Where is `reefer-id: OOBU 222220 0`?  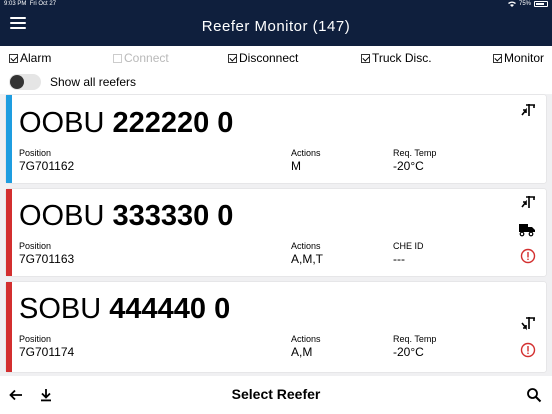 reefer-id: OOBU 222220 0 is located at coordinates (126, 123).